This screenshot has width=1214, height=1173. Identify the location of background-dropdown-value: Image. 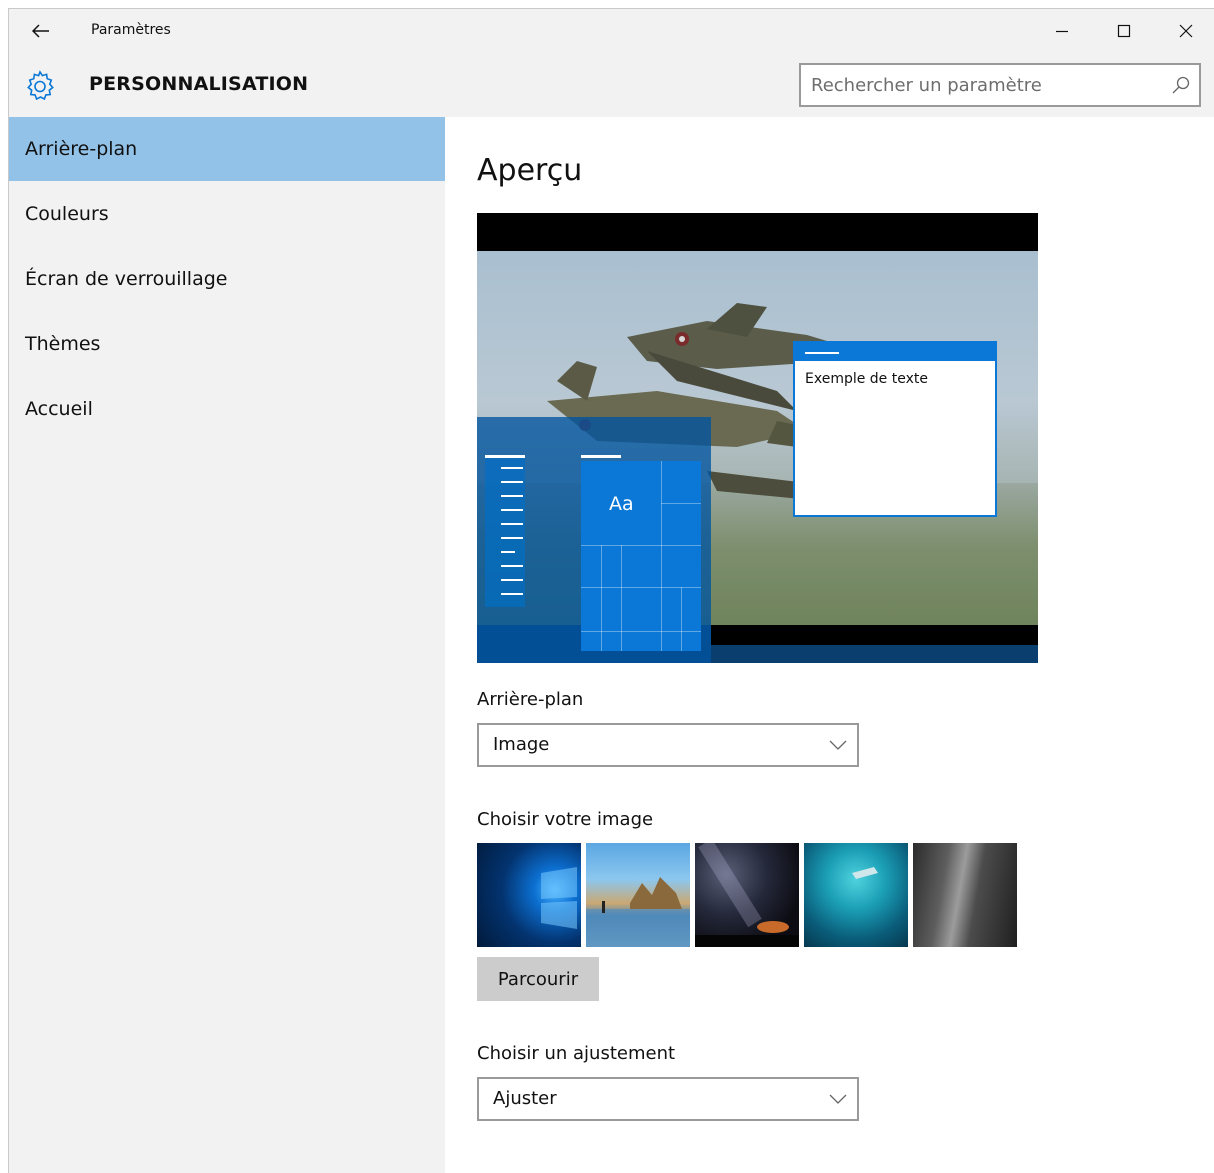
(521, 744).